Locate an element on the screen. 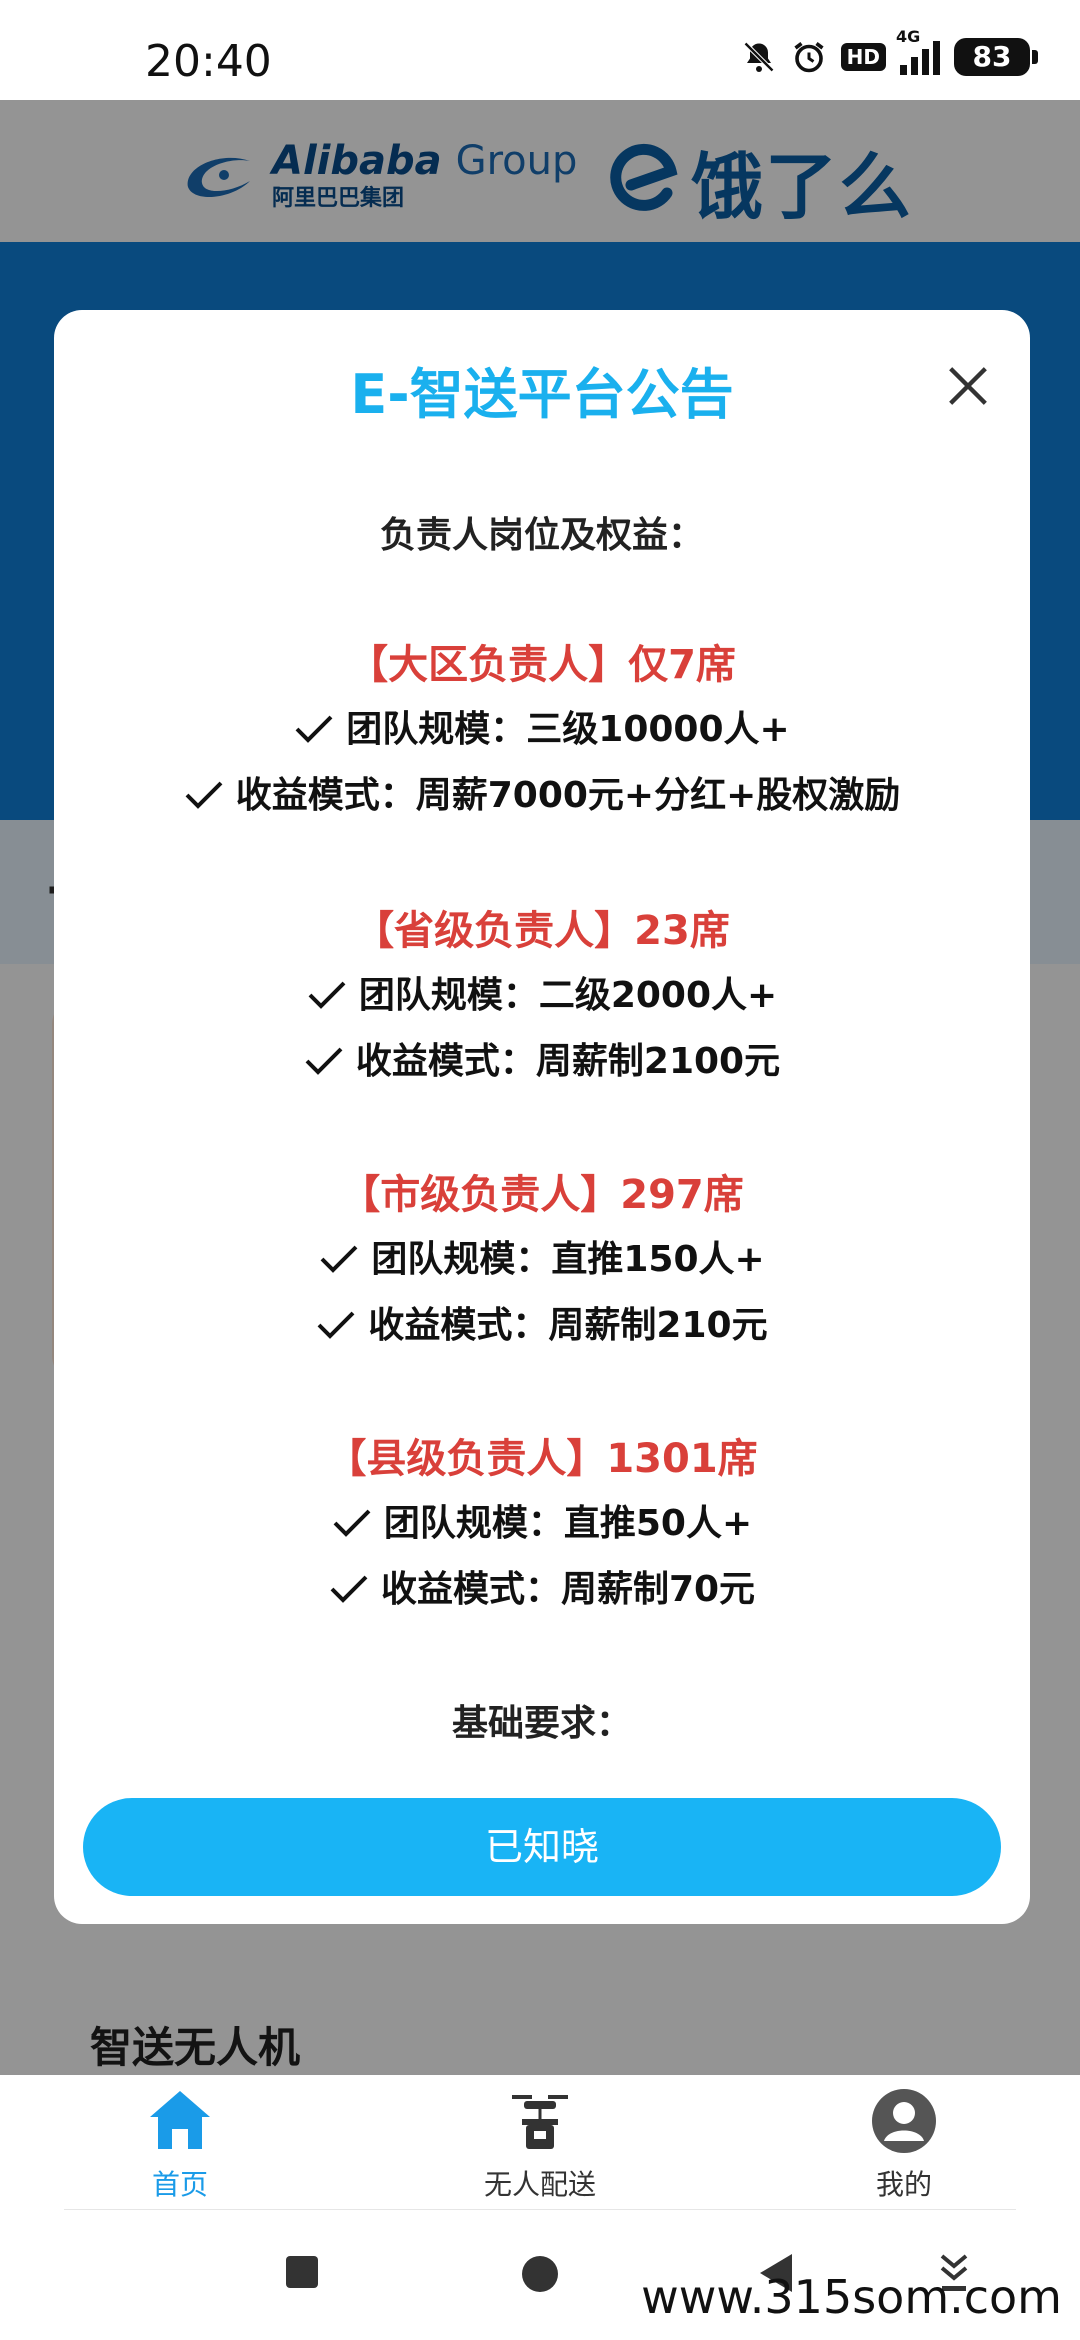  notifications-muted-icon is located at coordinates (758, 57).